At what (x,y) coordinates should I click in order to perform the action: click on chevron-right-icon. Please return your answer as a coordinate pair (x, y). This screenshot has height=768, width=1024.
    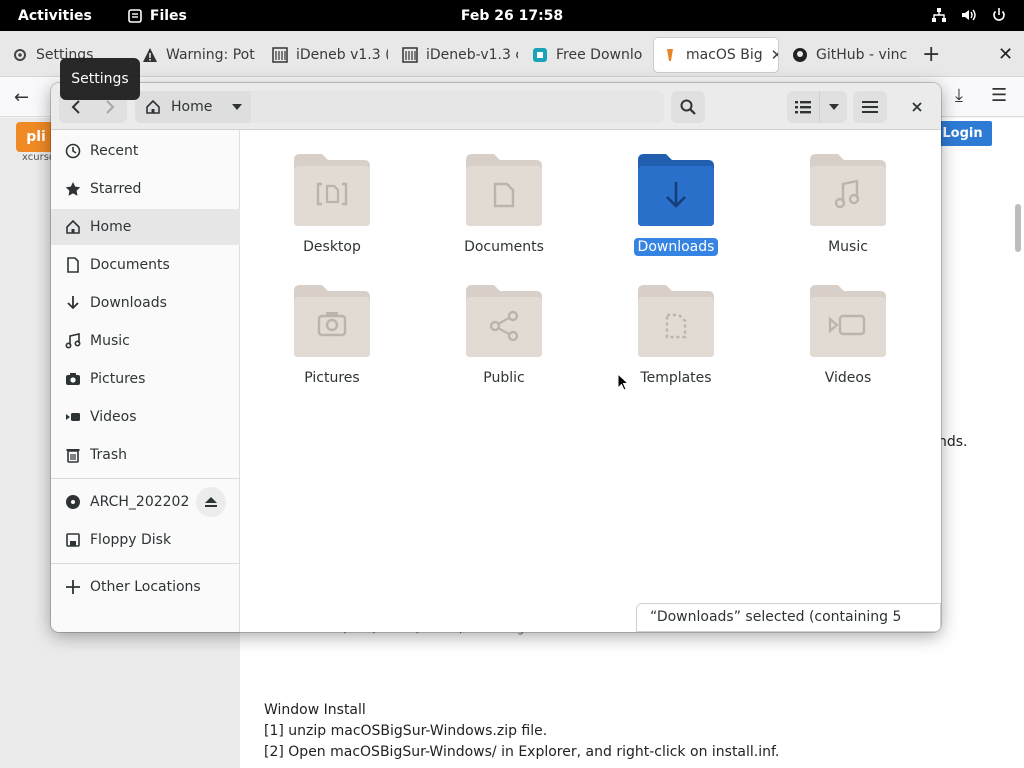
    Looking at the image, I should click on (110, 107).